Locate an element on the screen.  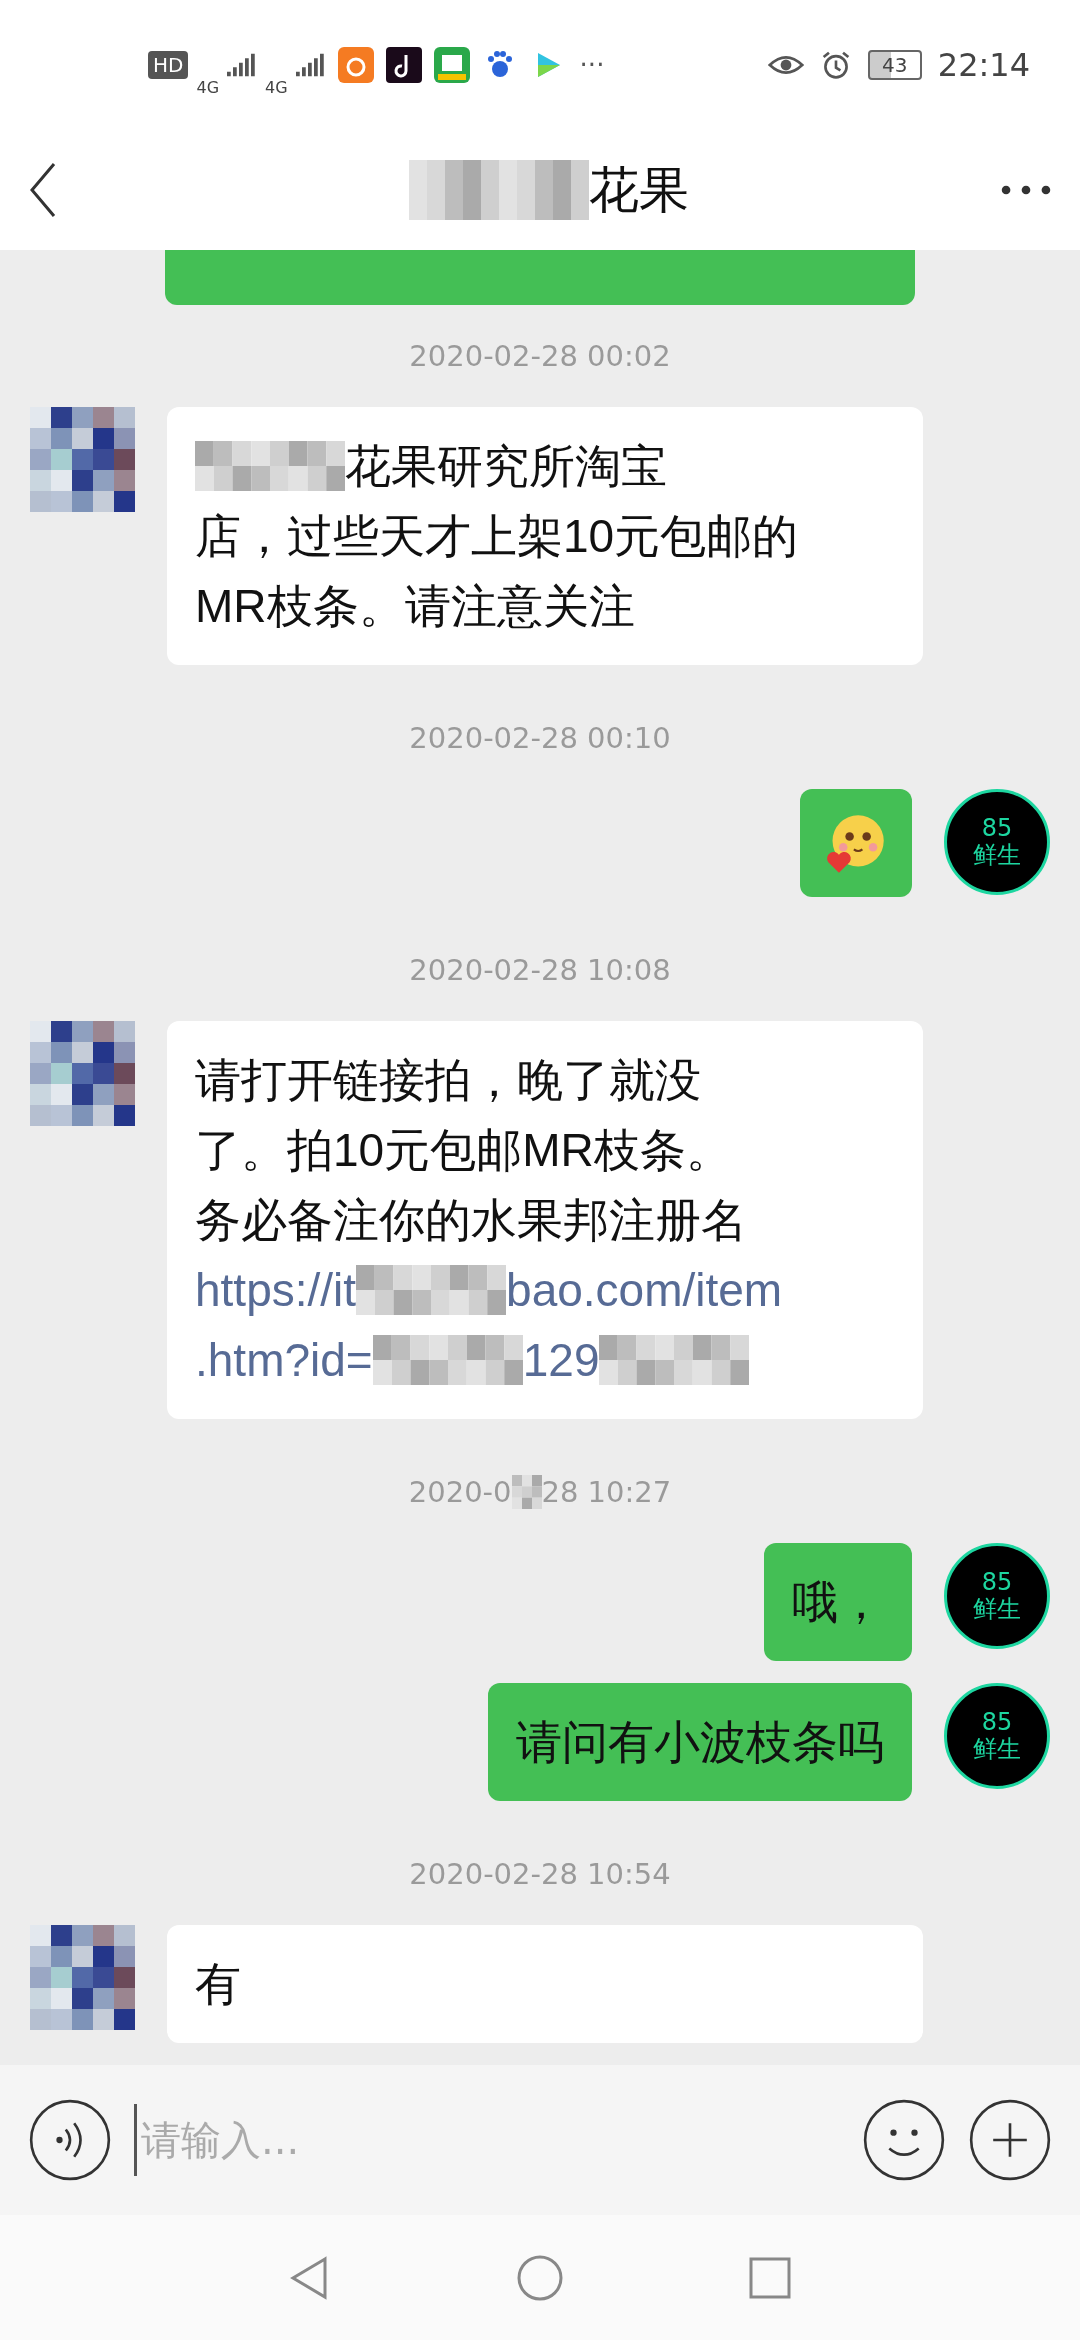
timestamp: 2020-0 is located at coordinates (460, 1492).